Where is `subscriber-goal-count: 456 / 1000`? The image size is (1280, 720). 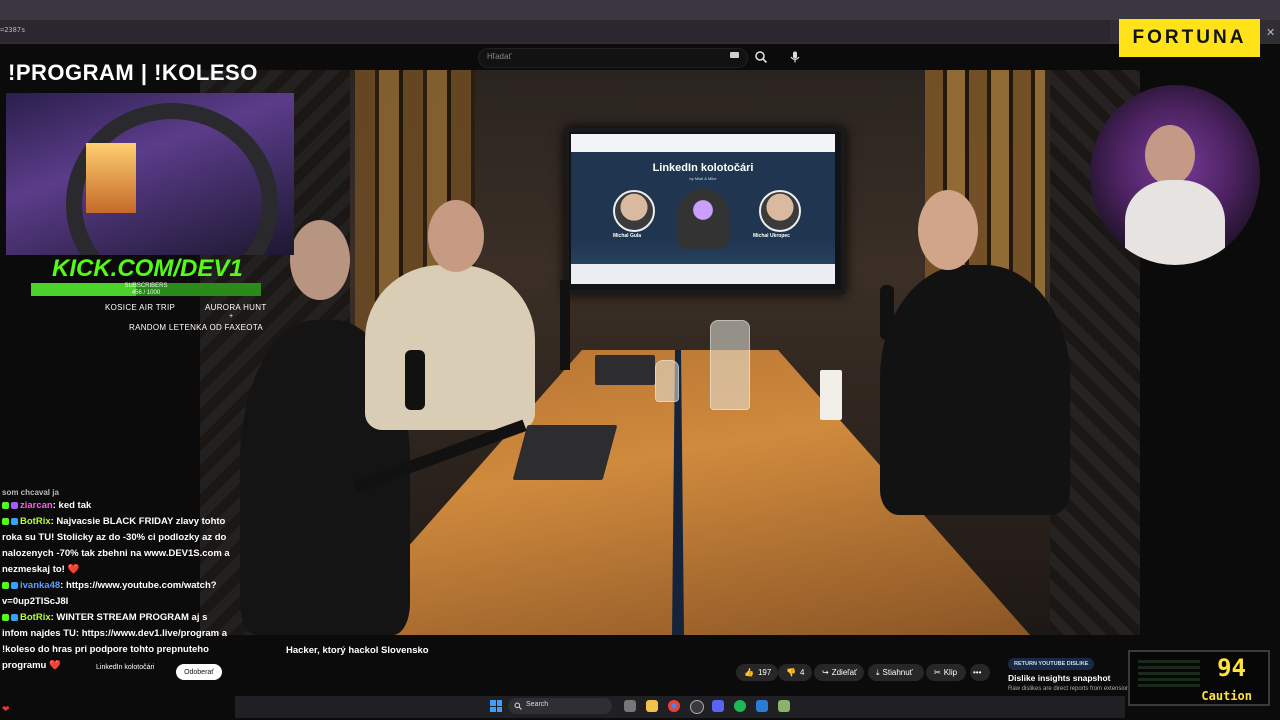
subscriber-goal-count: 456 / 1000 is located at coordinates (146, 293).